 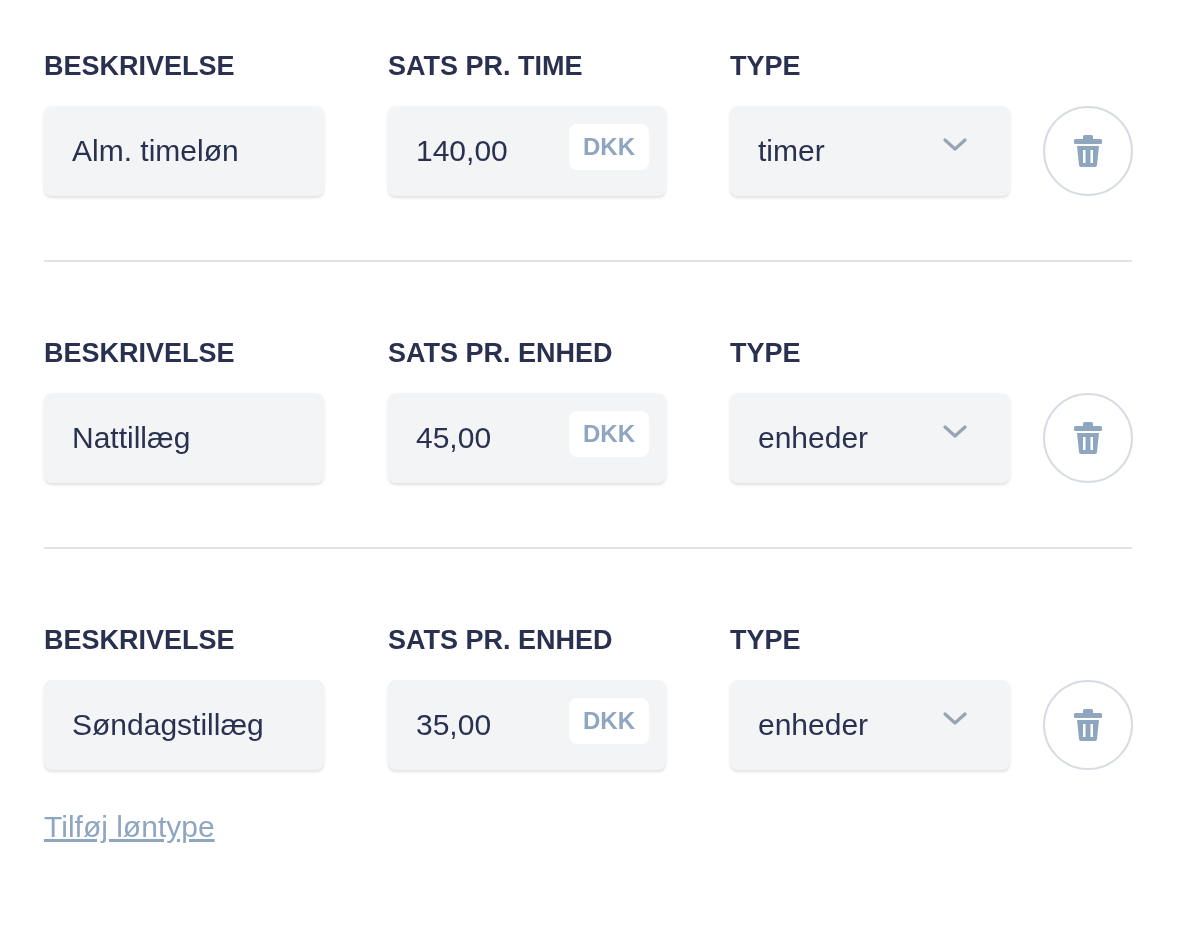 What do you see at coordinates (791, 151) in the screenshot?
I see `type-value: timer` at bounding box center [791, 151].